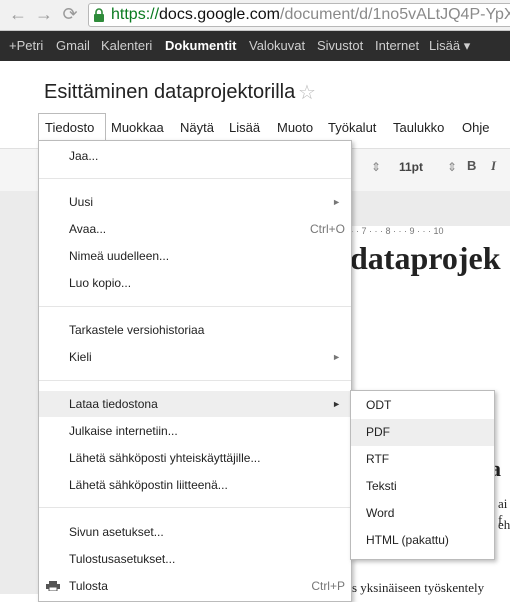 The image size is (510, 602). What do you see at coordinates (411, 167) in the screenshot?
I see `font-size-select: 11pt` at bounding box center [411, 167].